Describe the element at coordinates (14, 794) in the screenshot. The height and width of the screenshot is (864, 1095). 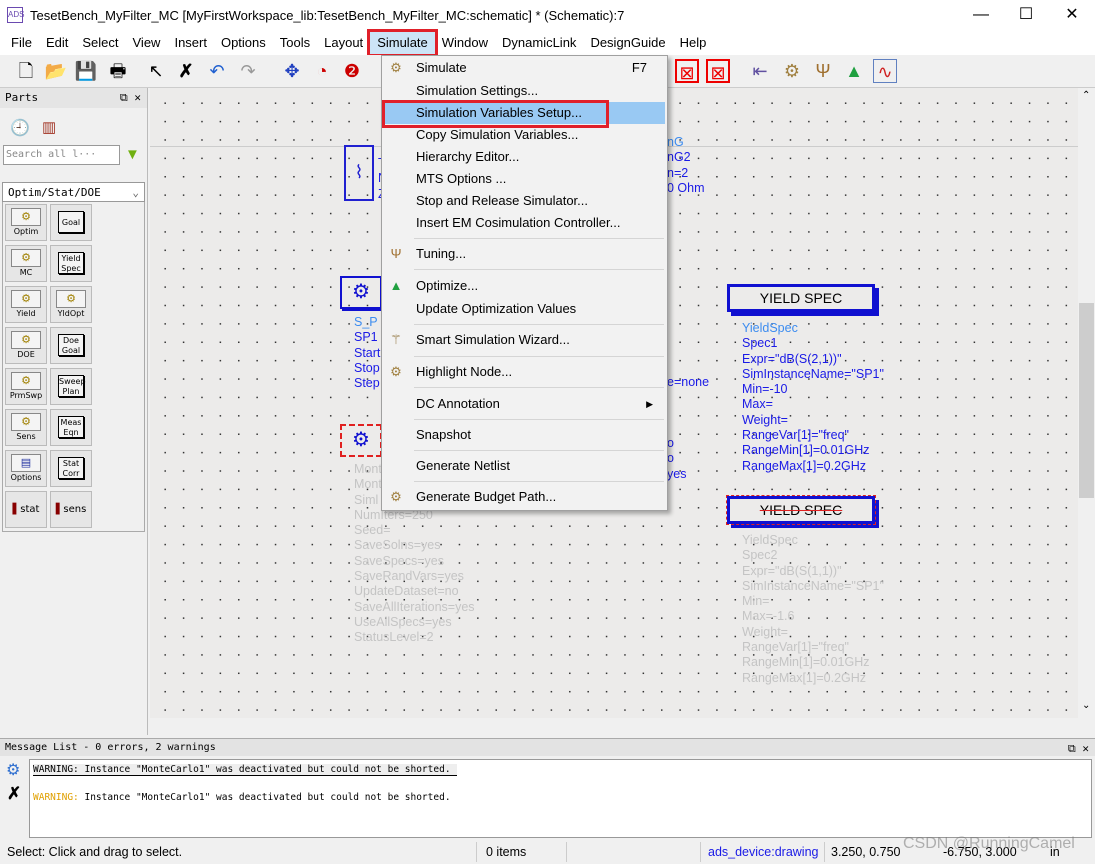
I see `clear-x-icon: ✗` at that location.